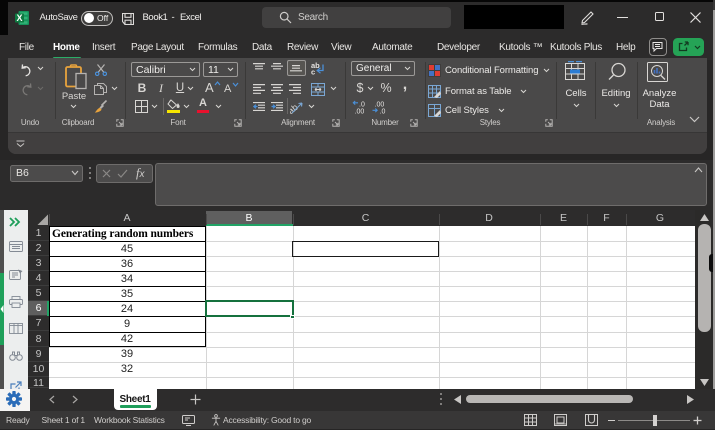  I want to click on svg-text: c, so click(313, 72).